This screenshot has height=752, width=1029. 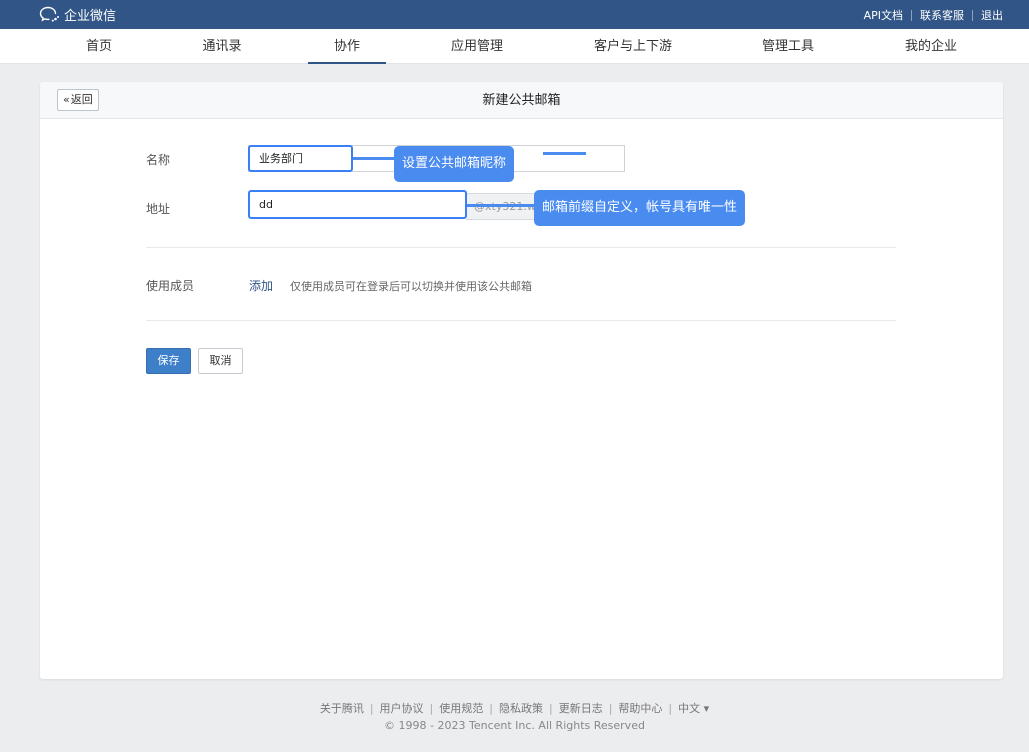 What do you see at coordinates (220, 361) in the screenshot?
I see `cancel-button: 取消` at bounding box center [220, 361].